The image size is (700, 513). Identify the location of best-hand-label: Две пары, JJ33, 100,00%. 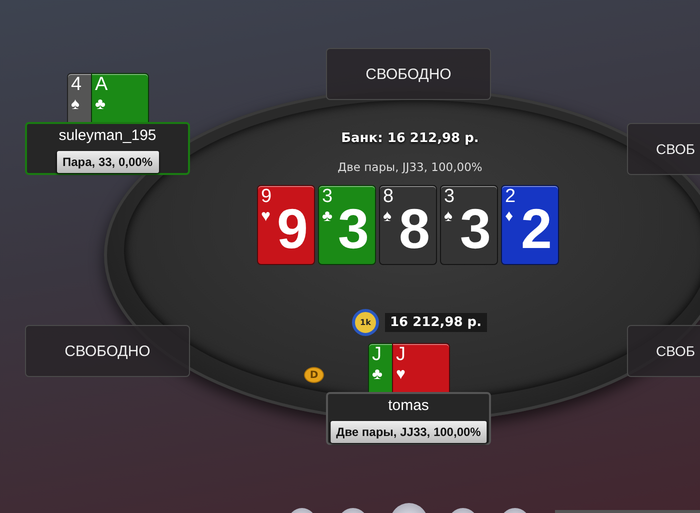
(410, 167).